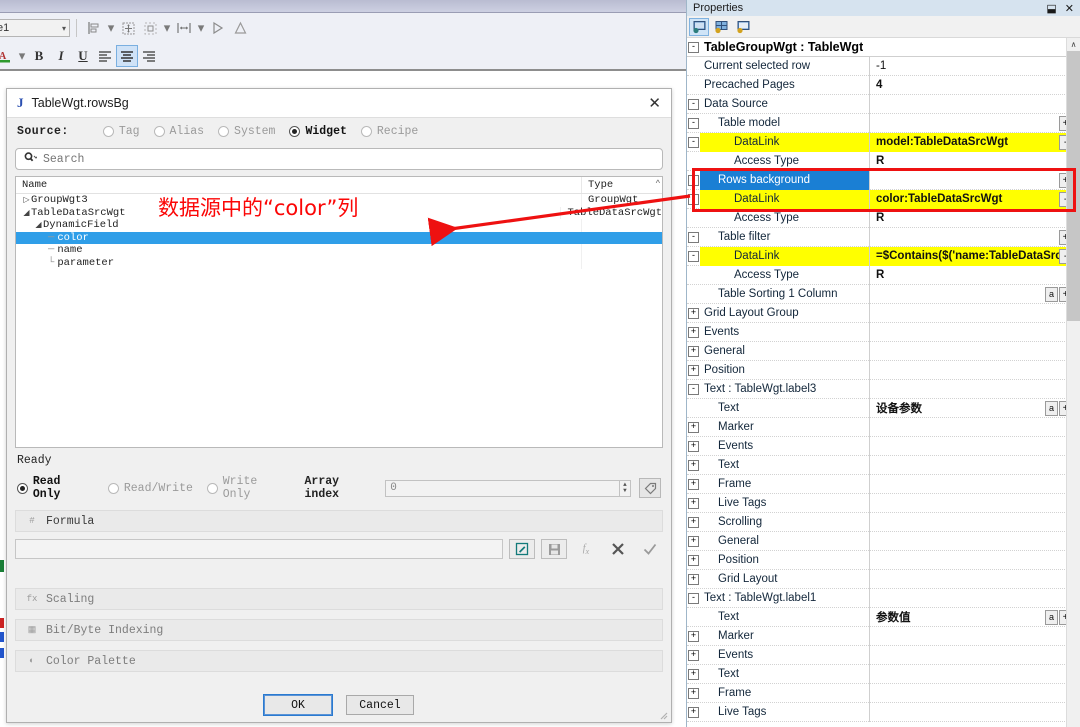 The image size is (1080, 727). Describe the element at coordinates (339, 630) in the screenshot. I see `bit-byte-indexing-section-header: ▦ Bit/Byte Indexing` at that location.